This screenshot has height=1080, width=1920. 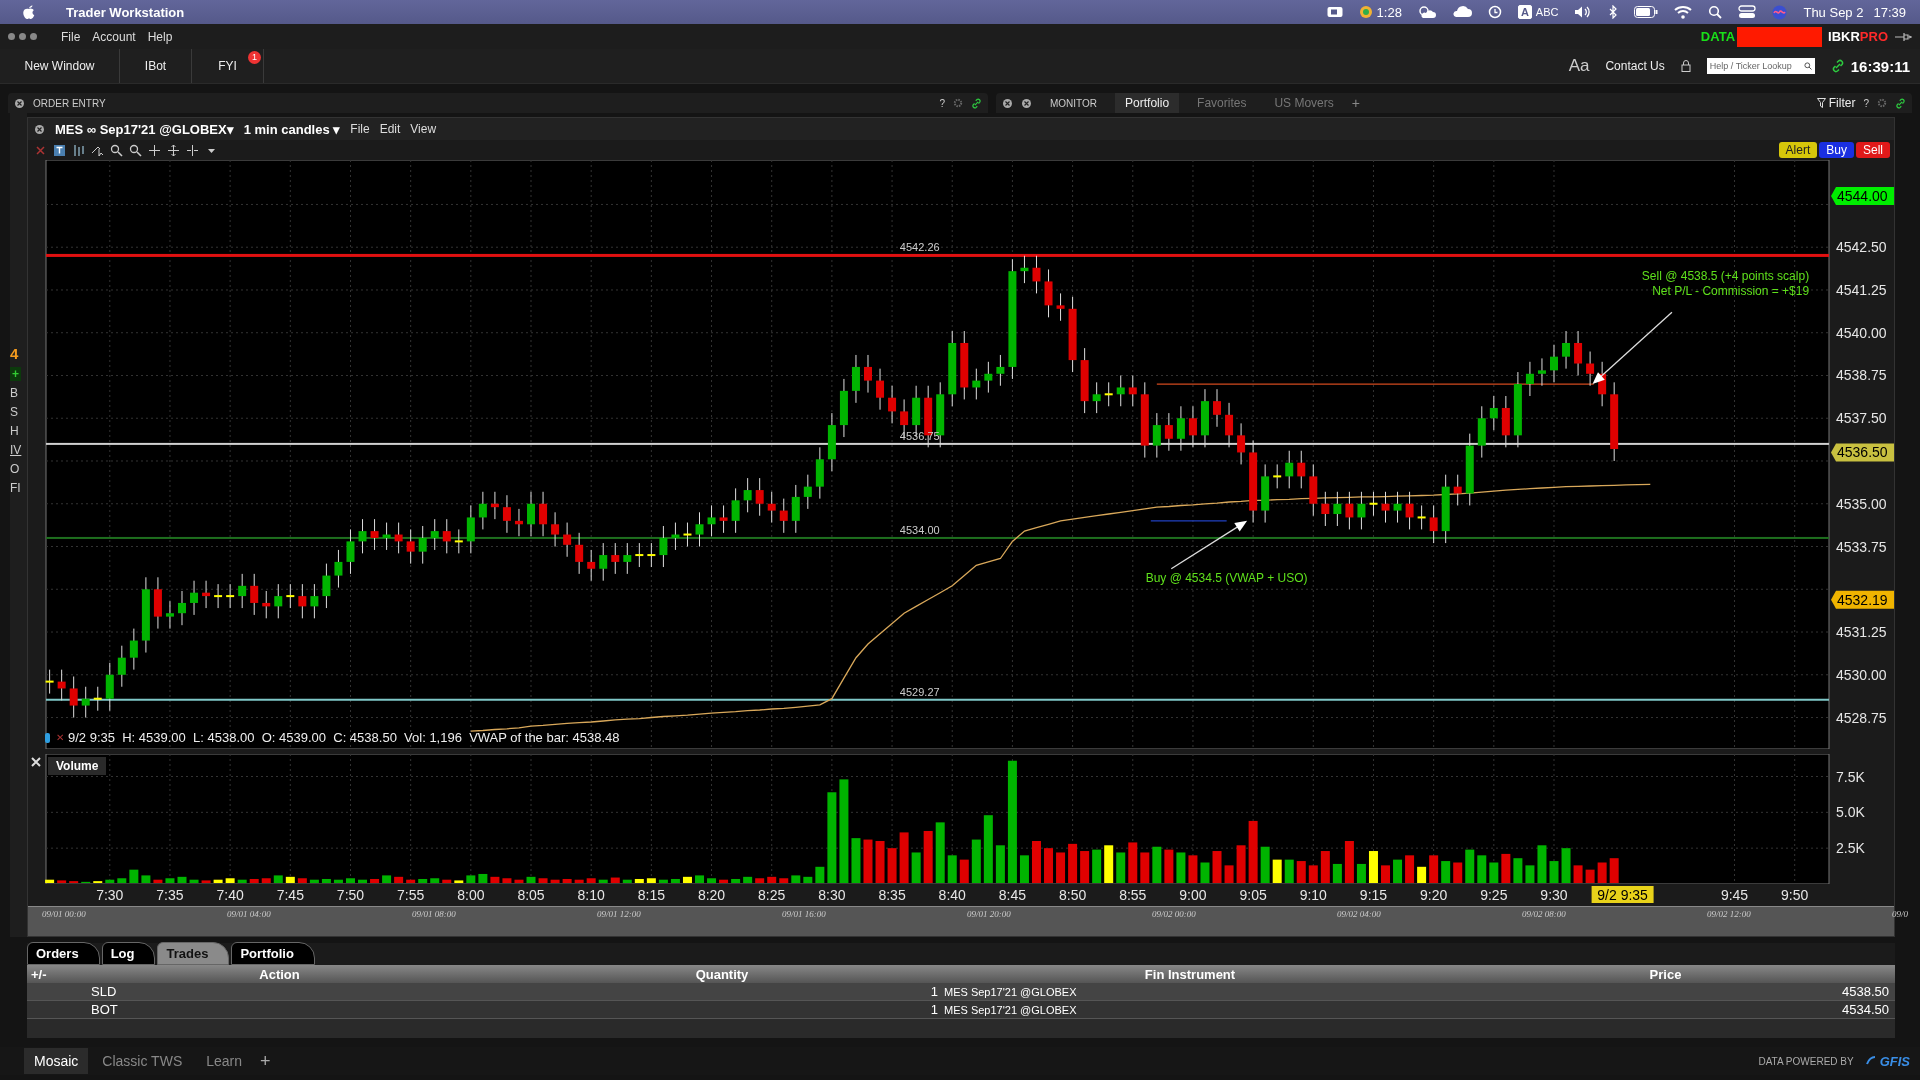 What do you see at coordinates (1193, 895) in the screenshot?
I see `time-axis-label: 9:00` at bounding box center [1193, 895].